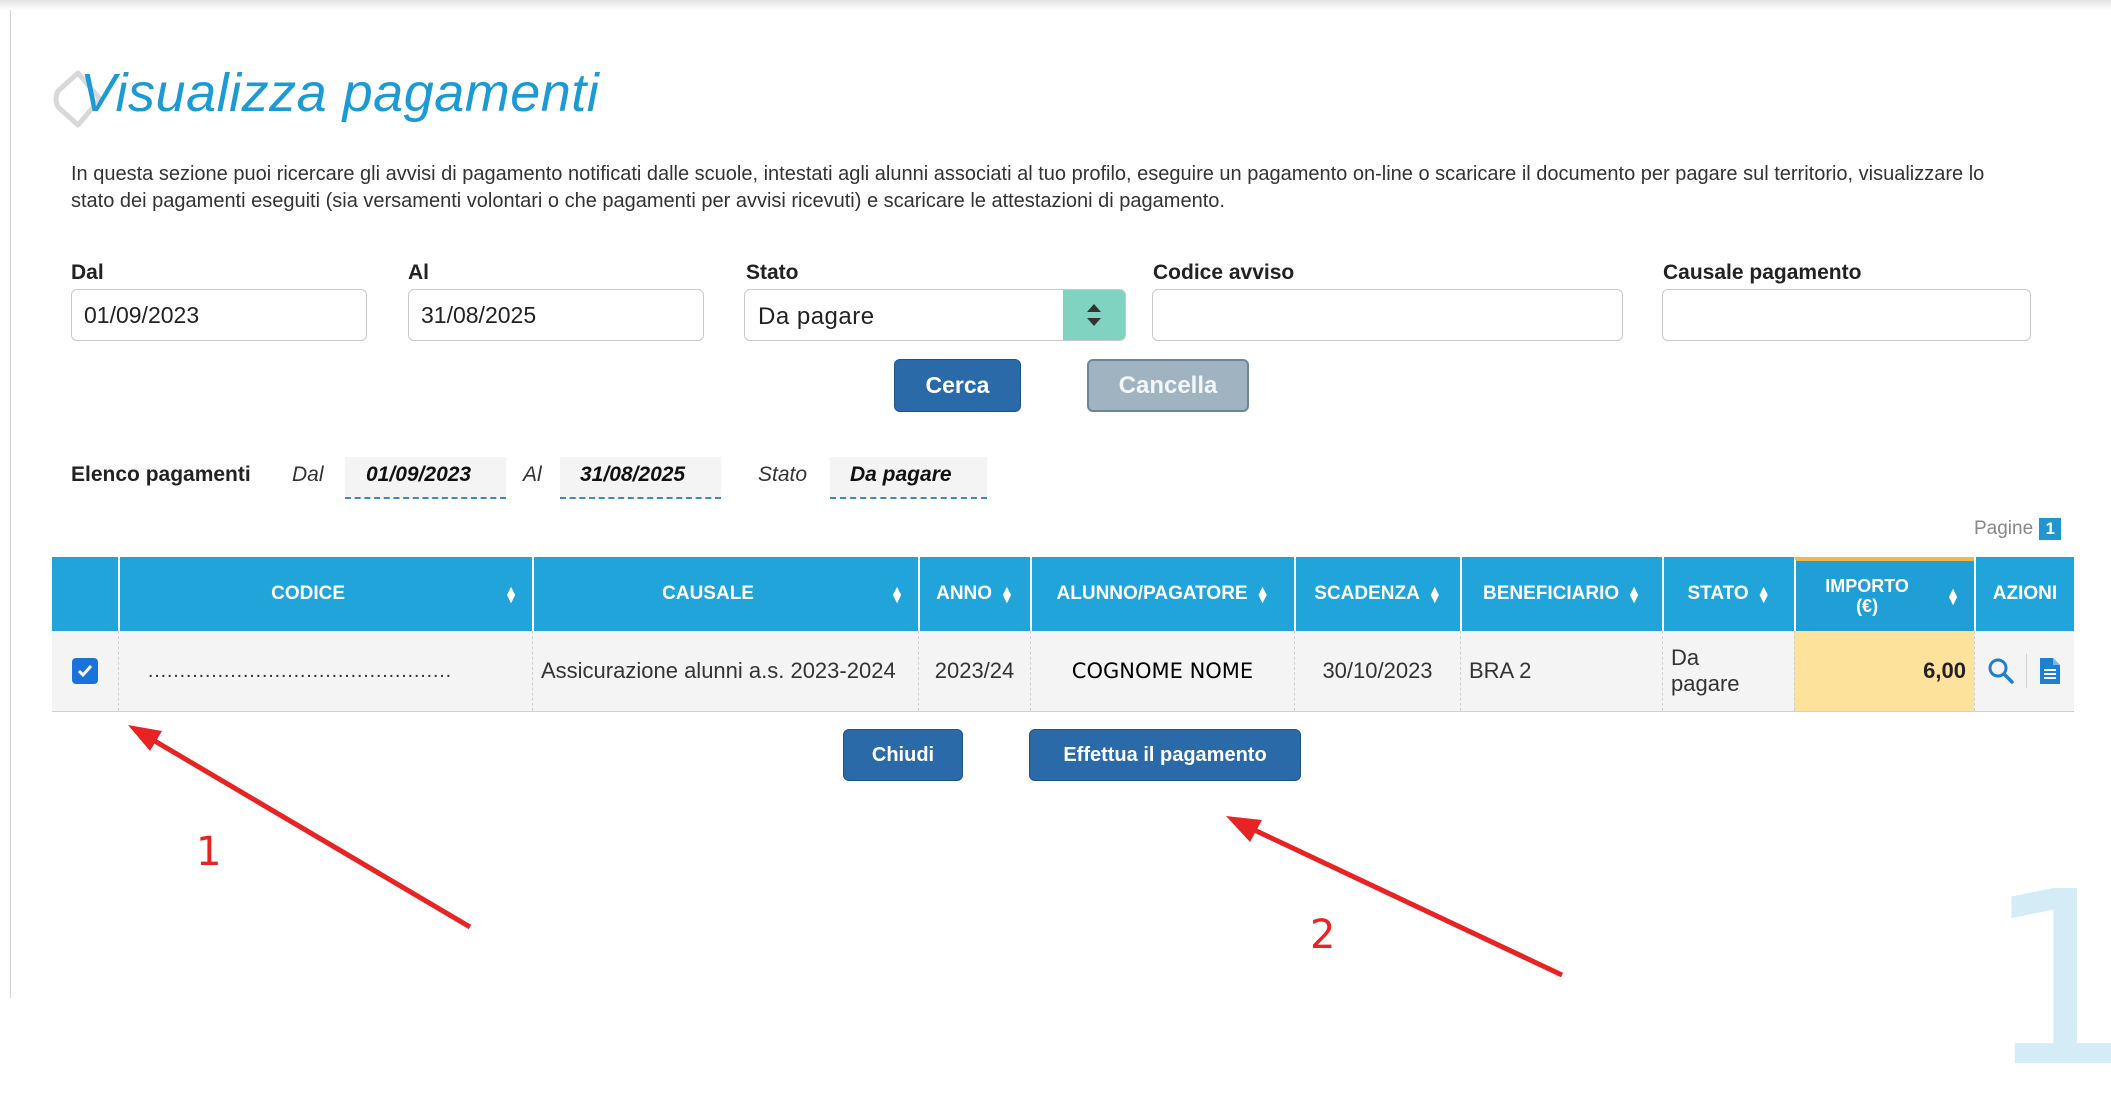 This screenshot has width=2111, height=1120. I want to click on annotation-number-2: 2, so click(1323, 935).